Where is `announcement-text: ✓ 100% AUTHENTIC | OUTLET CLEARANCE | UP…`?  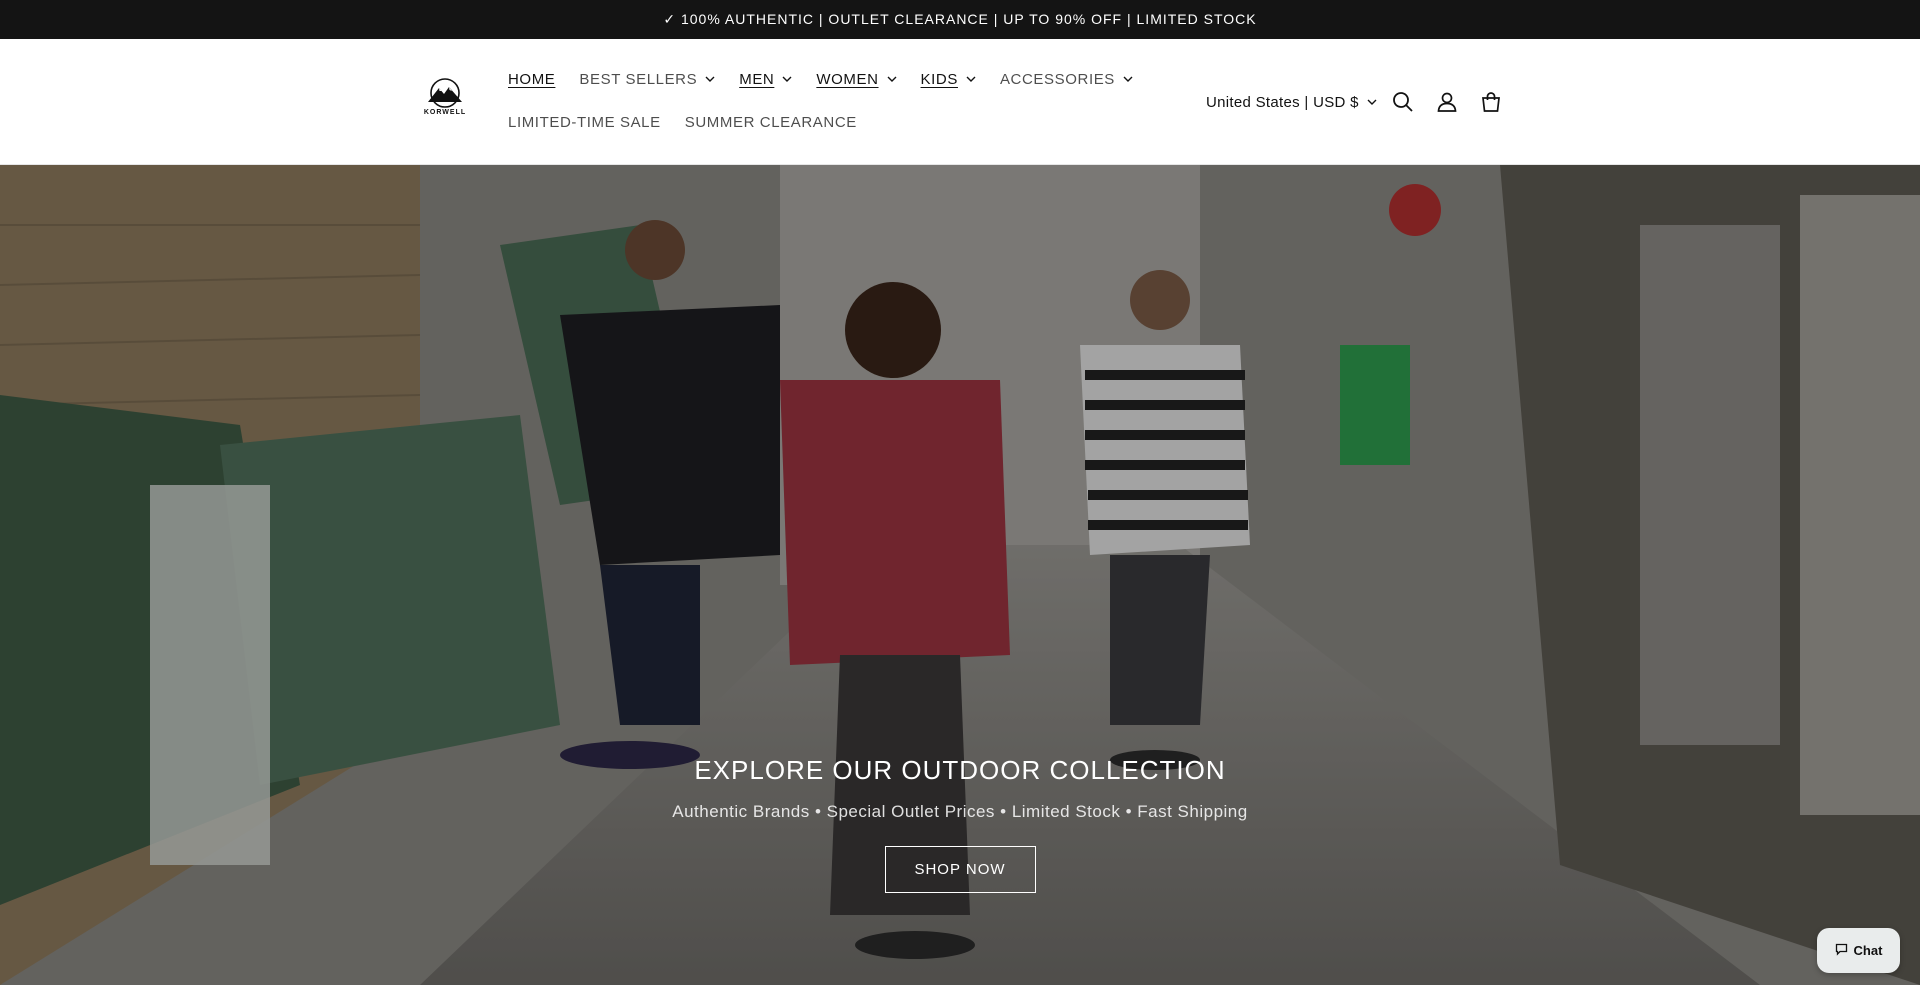 announcement-text: ✓ 100% AUTHENTIC | OUTLET CLEARANCE | UP… is located at coordinates (960, 19).